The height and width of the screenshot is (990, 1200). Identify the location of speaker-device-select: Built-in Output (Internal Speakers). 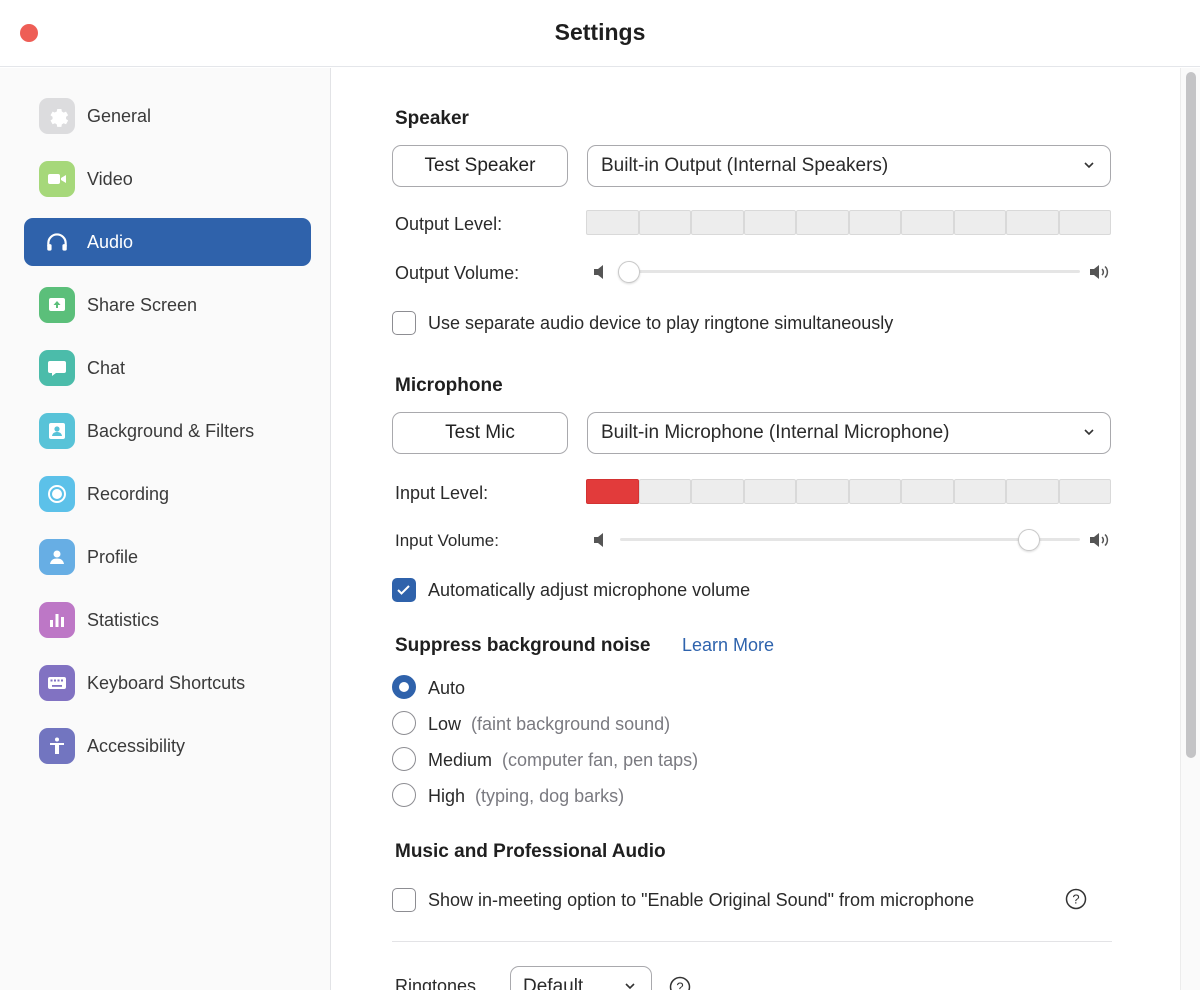
(849, 166).